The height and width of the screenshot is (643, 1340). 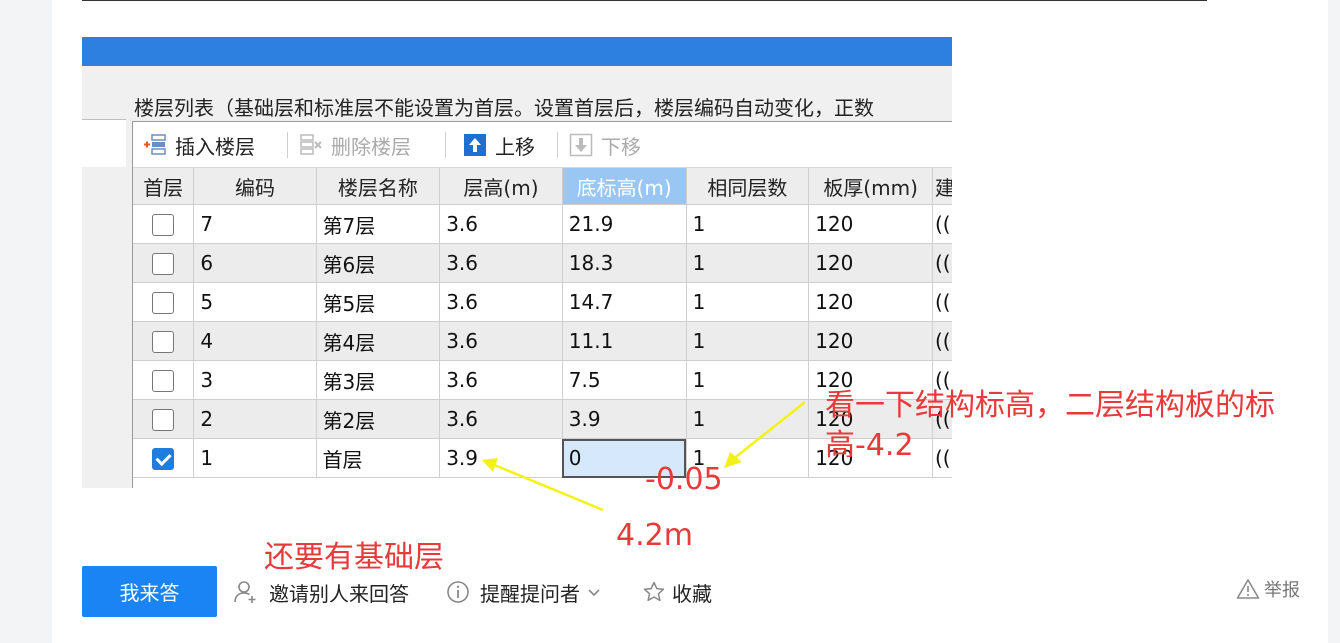 I want to click on floor-name-cell: 第5层, so click(x=378, y=302).